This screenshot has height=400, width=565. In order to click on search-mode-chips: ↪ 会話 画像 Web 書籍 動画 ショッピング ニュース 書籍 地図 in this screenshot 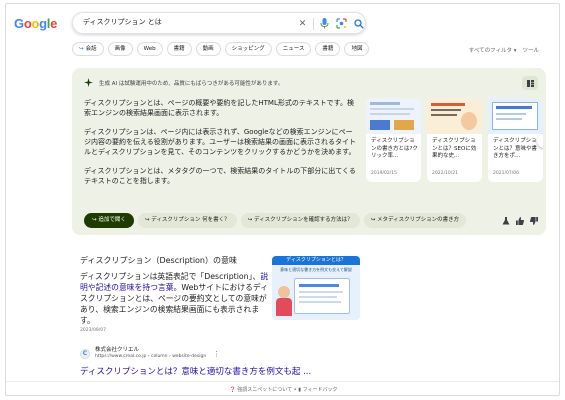, I will do `click(221, 49)`.